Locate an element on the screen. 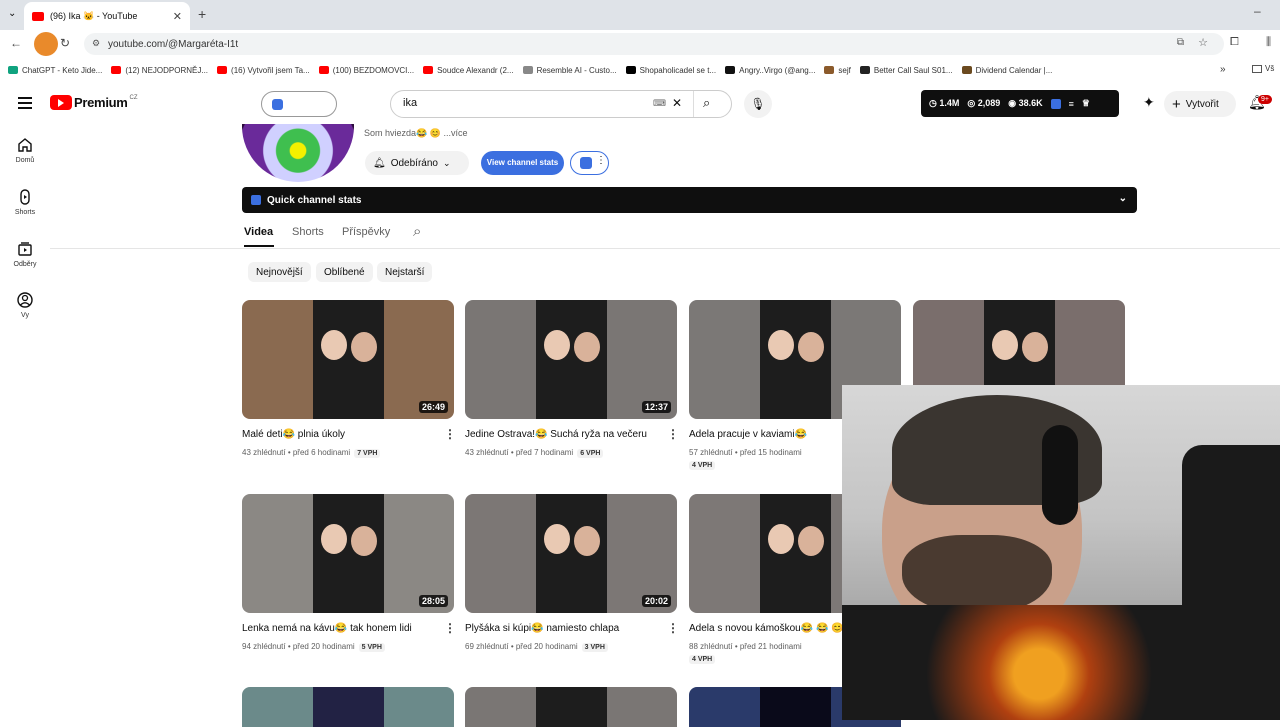 The image size is (1280, 727). video-meta: 43 zhlédnutí • před 7 hodinami 6 VPH is located at coordinates (534, 453).